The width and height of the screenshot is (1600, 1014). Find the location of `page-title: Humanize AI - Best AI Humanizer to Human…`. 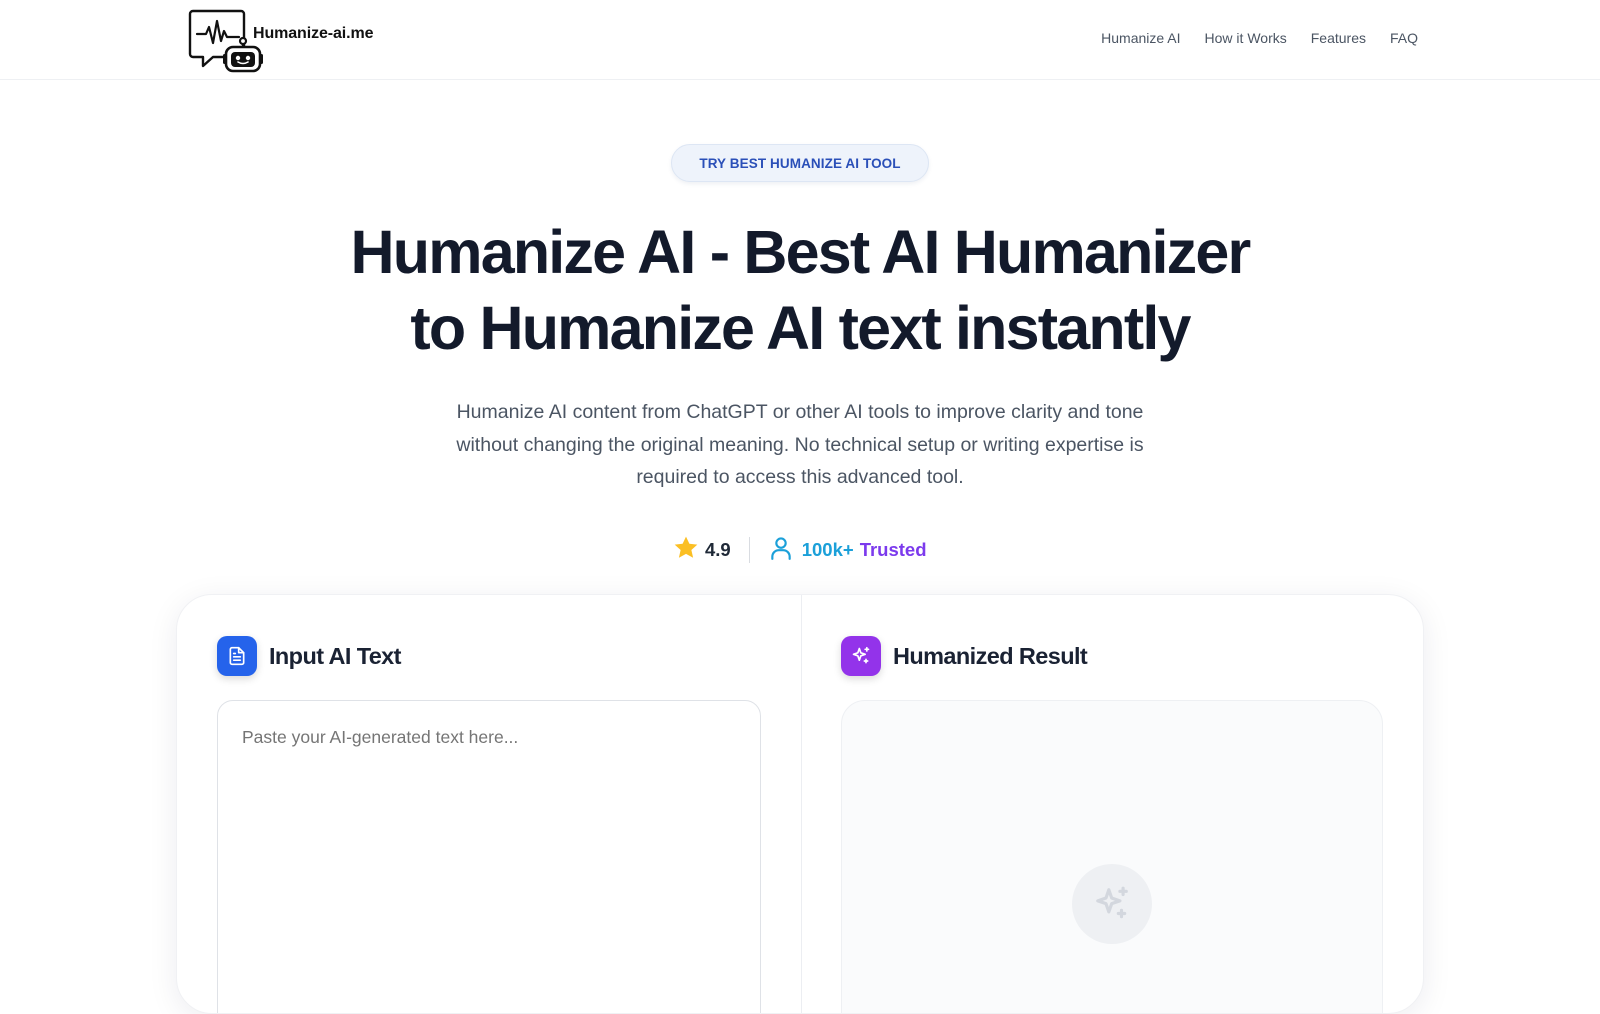

page-title: Humanize AI - Best AI Humanizer to Human… is located at coordinates (800, 290).